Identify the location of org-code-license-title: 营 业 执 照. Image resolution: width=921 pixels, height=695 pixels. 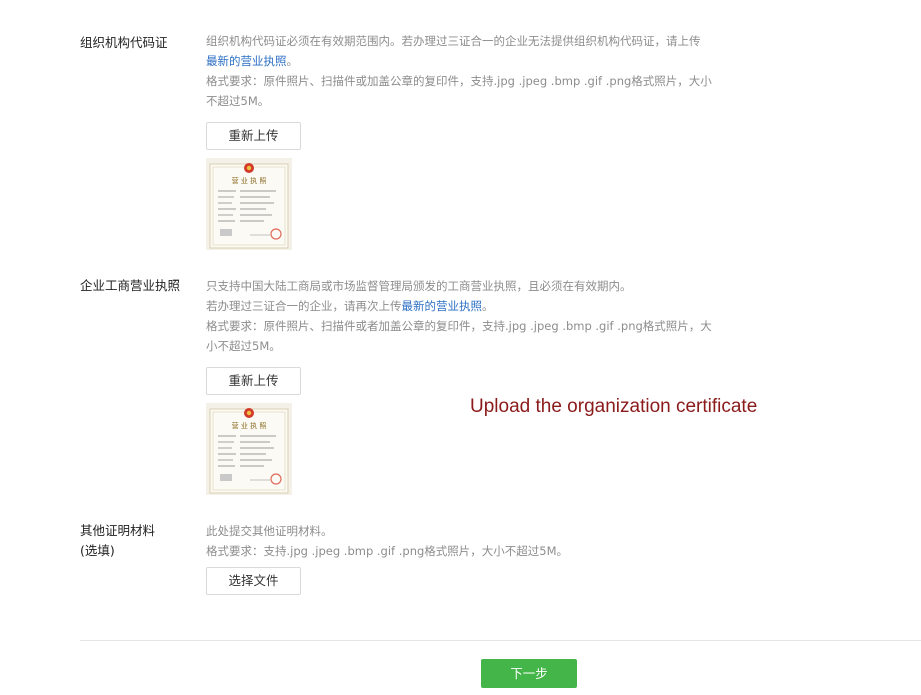
(249, 180).